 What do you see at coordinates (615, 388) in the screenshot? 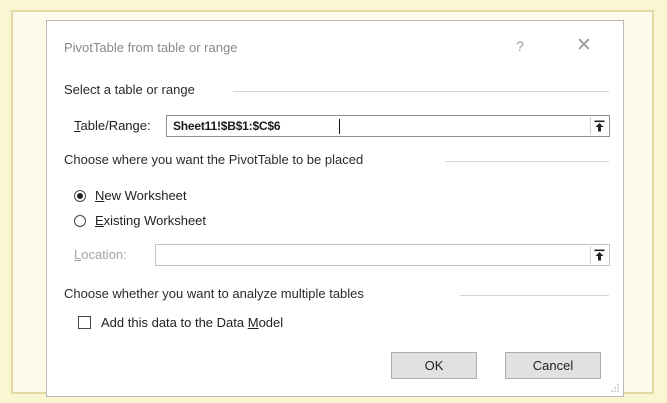
I see `resize-grip-icon` at bounding box center [615, 388].